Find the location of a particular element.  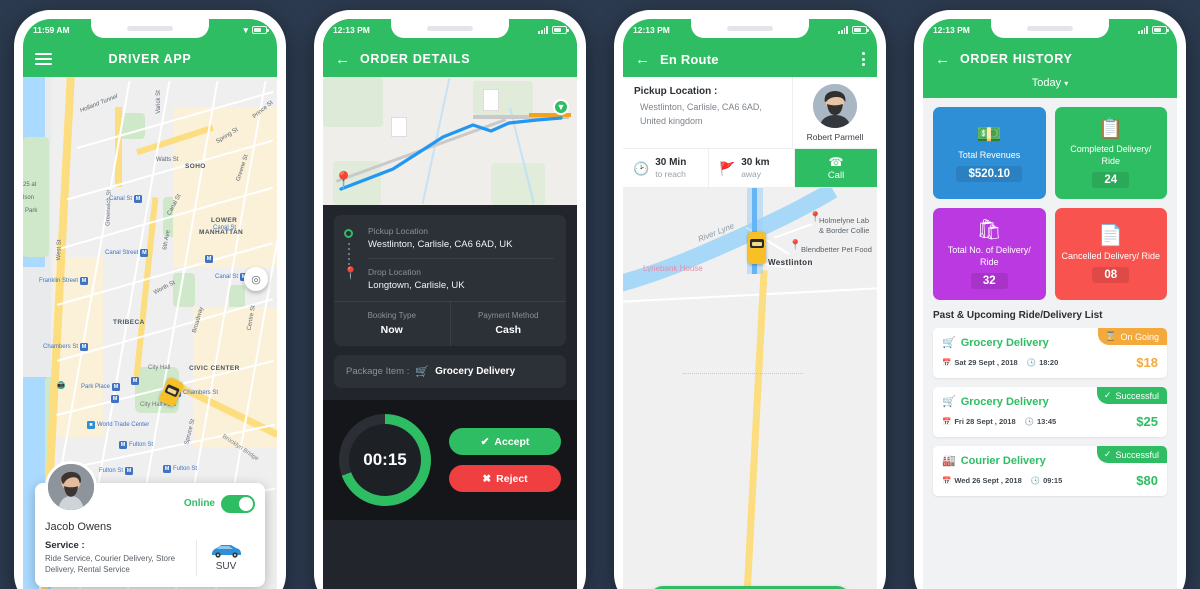

signal-bars-icon is located at coordinates (1143, 30).